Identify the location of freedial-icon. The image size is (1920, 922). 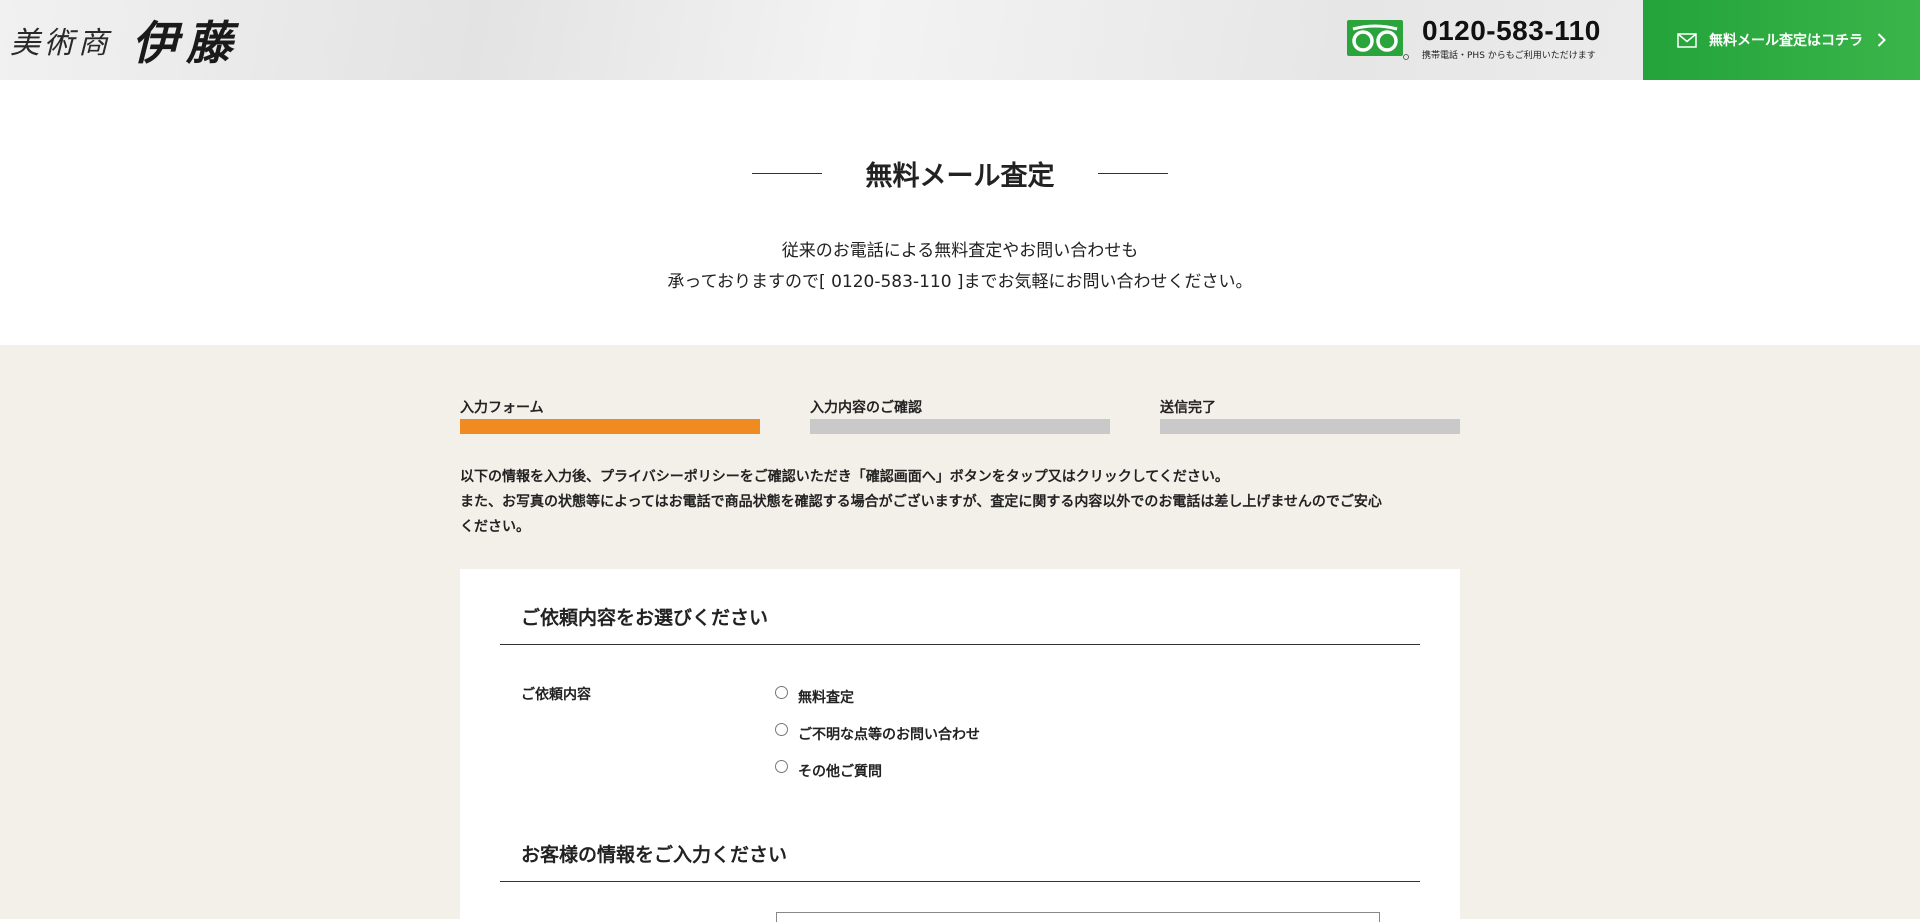
(1378, 40).